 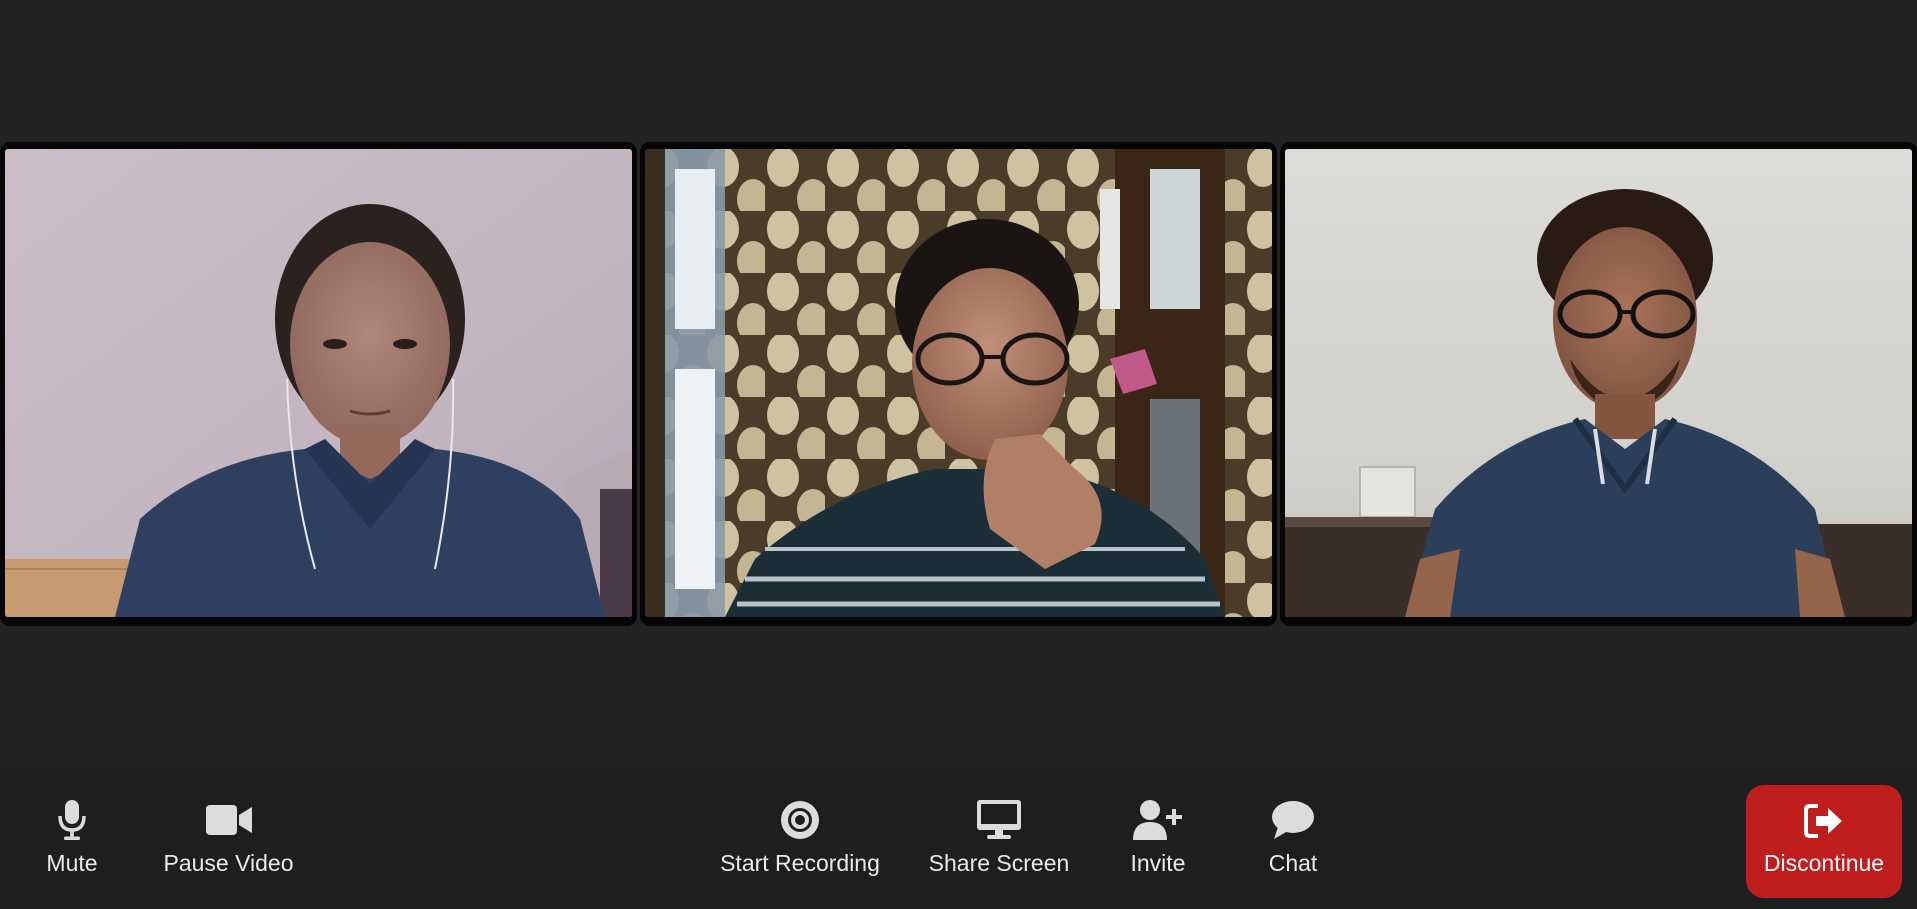 I want to click on invite-button: Invite, so click(x=1158, y=838).